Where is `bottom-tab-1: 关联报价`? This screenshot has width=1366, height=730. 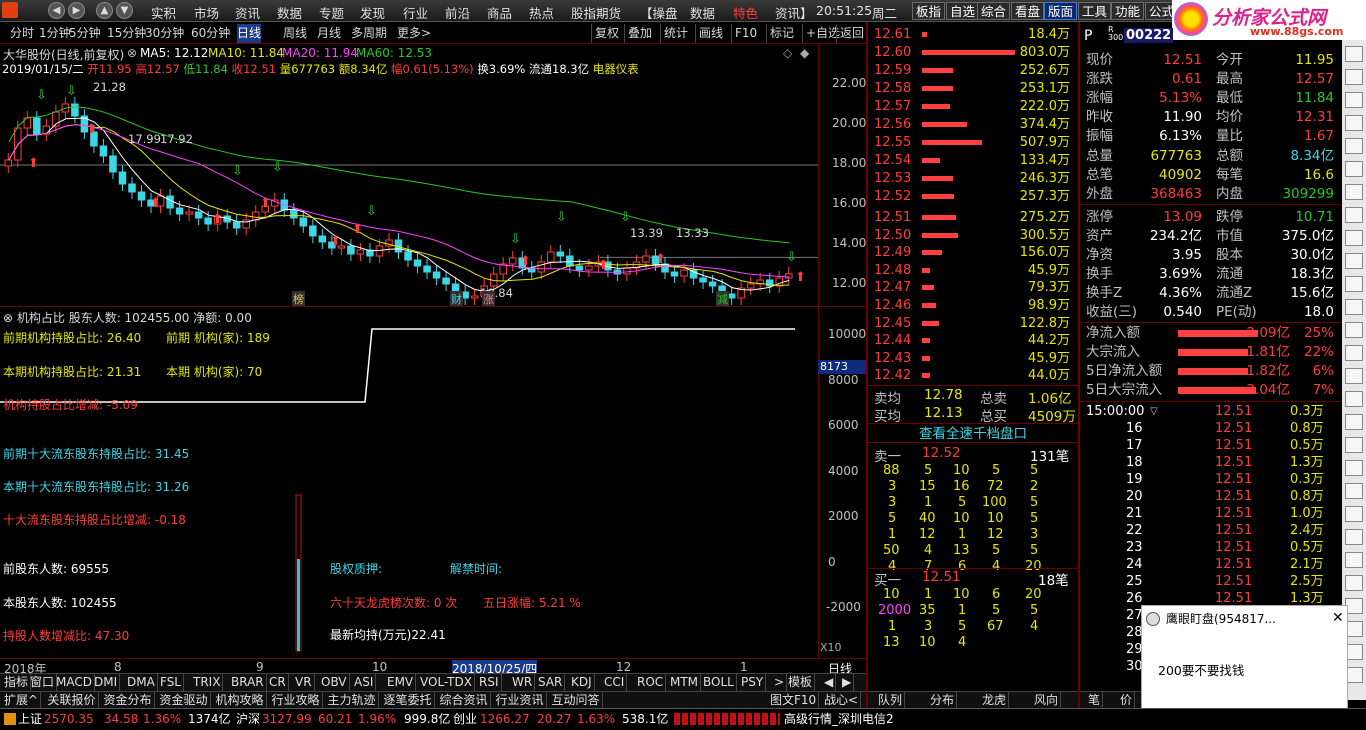
bottom-tab-1: 关联报价 is located at coordinates (72, 700).